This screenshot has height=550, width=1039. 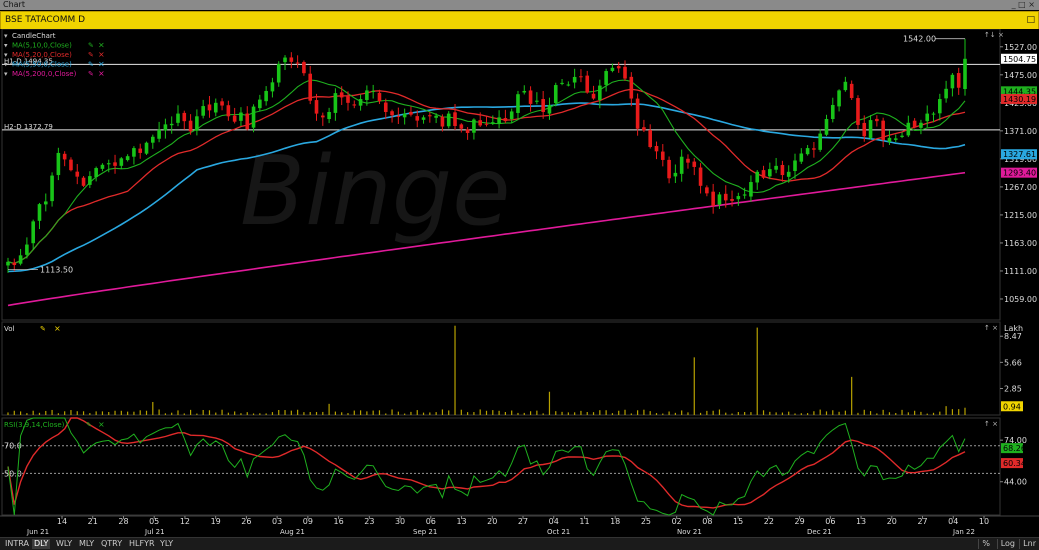 I want to click on value-tag: 1430.19, so click(x=1019, y=99).